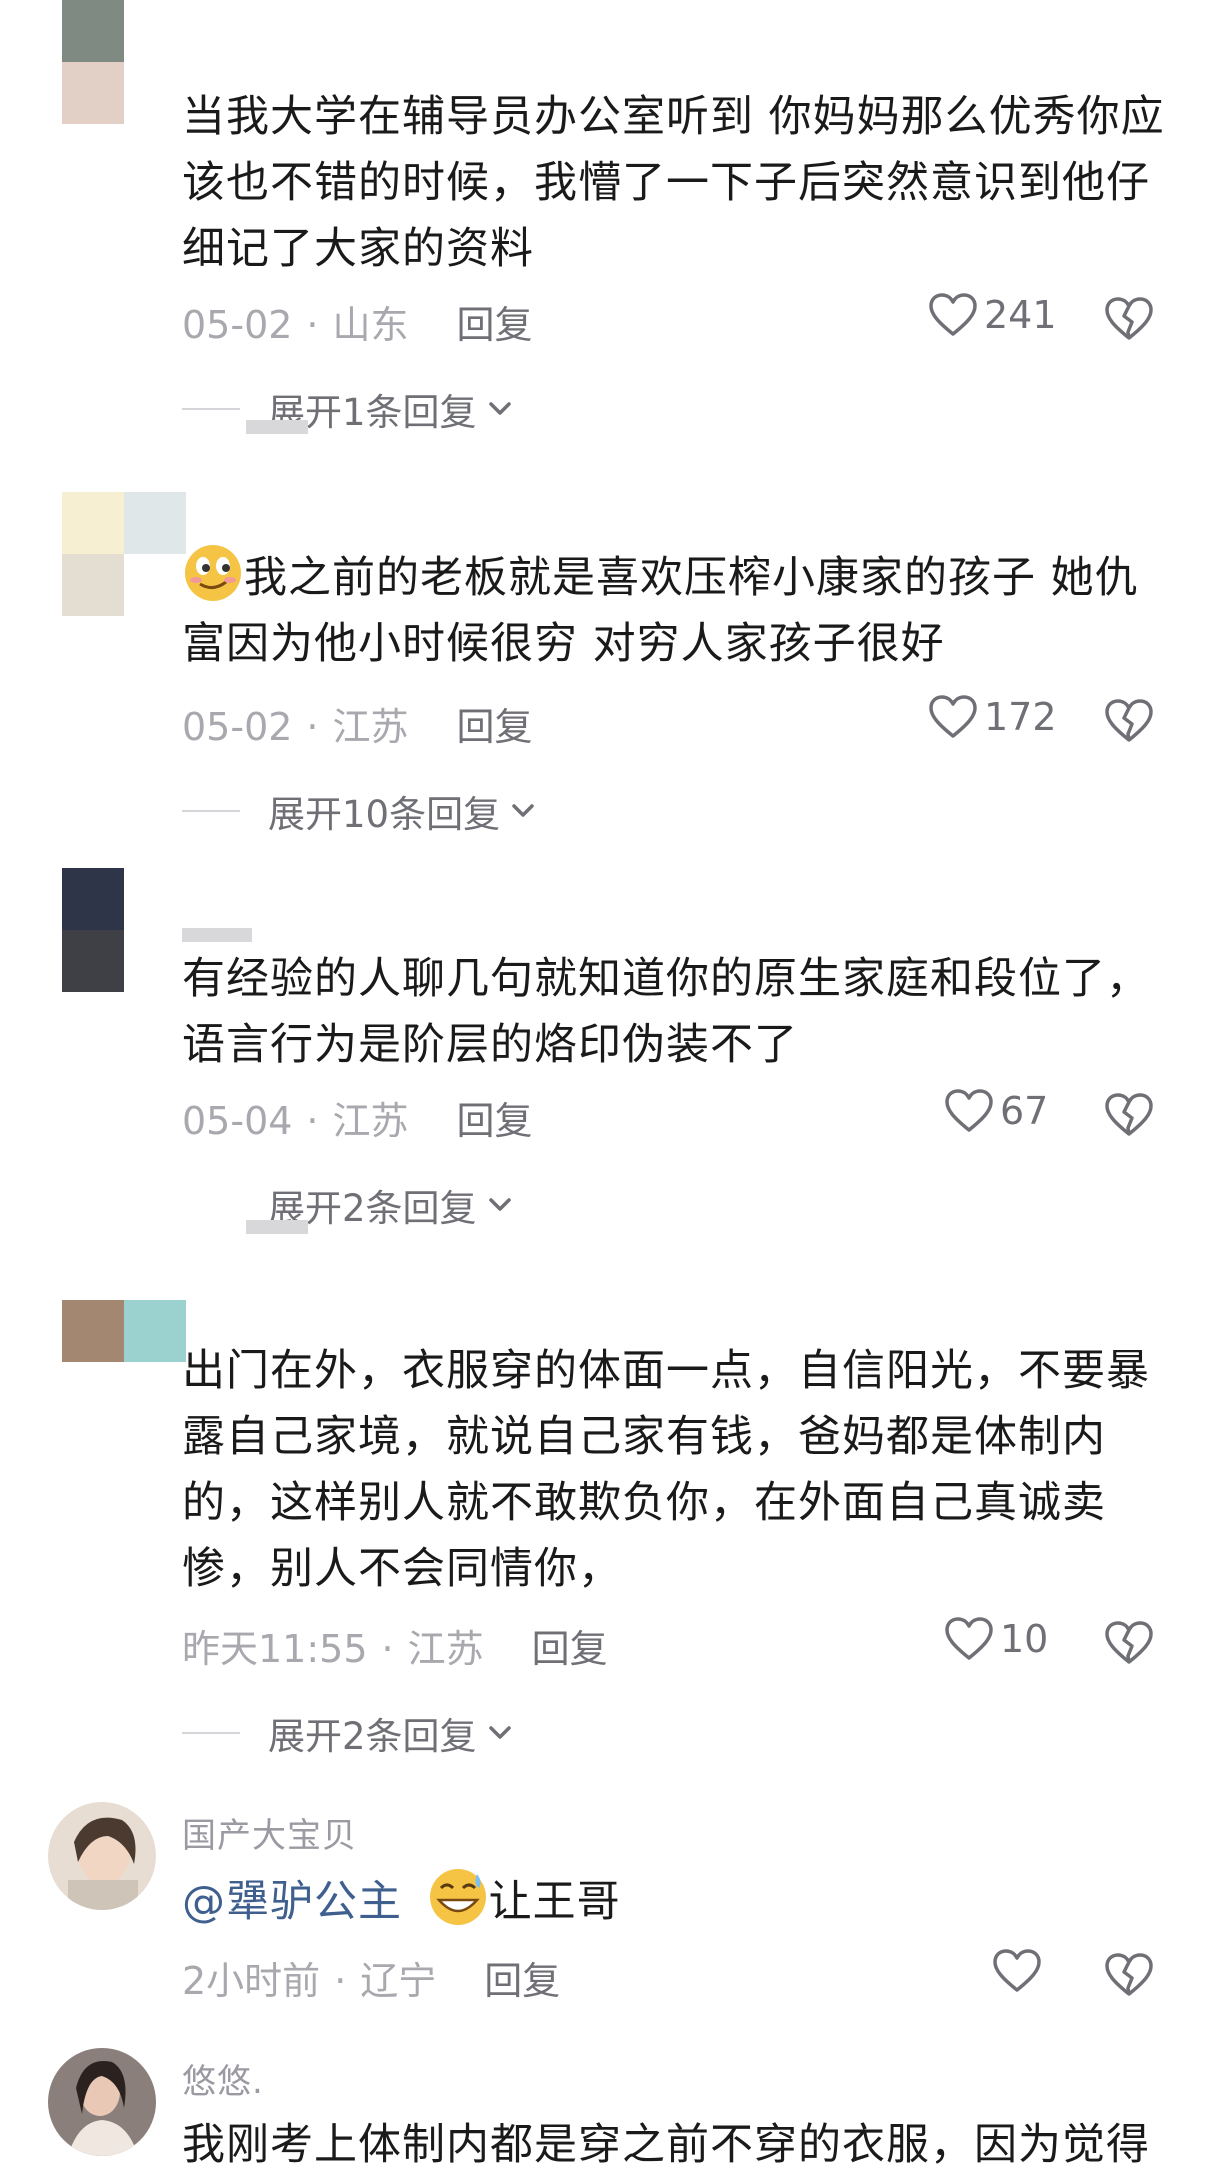  What do you see at coordinates (269, 1832) in the screenshot?
I see `username: 国产大宝贝` at bounding box center [269, 1832].